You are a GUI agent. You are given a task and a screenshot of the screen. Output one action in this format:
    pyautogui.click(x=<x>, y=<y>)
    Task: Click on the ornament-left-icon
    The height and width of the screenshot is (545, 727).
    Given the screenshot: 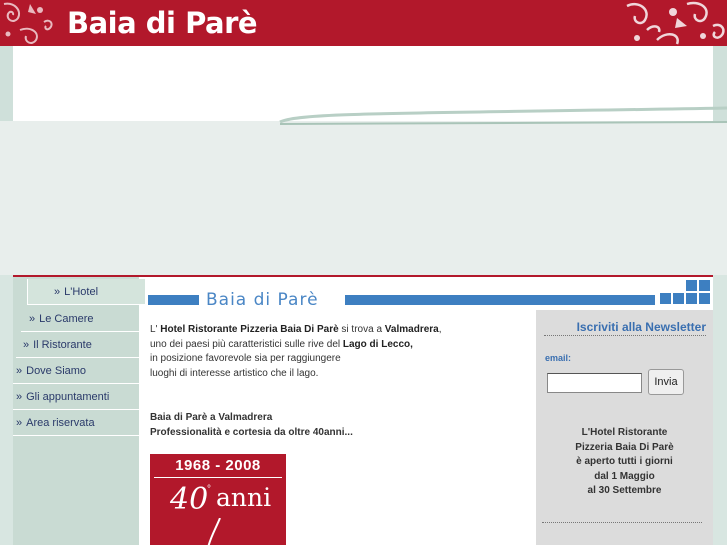 What is the action you would take?
    pyautogui.click(x=28, y=23)
    